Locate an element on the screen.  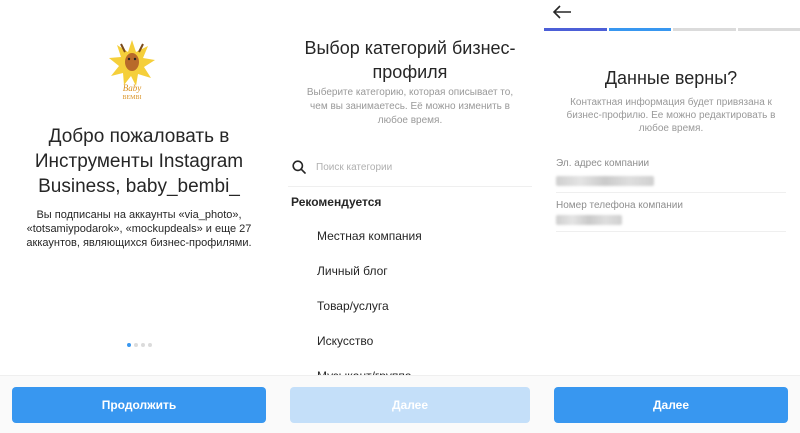
category-item: Личный блог is located at coordinates (410, 272).